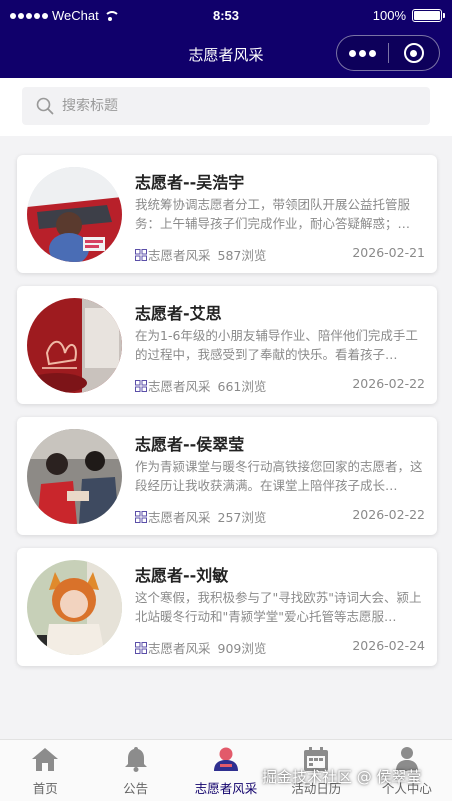 Image resolution: width=452 pixels, height=801 pixels. Describe the element at coordinates (45, 106) in the screenshot. I see `search-icon` at that location.